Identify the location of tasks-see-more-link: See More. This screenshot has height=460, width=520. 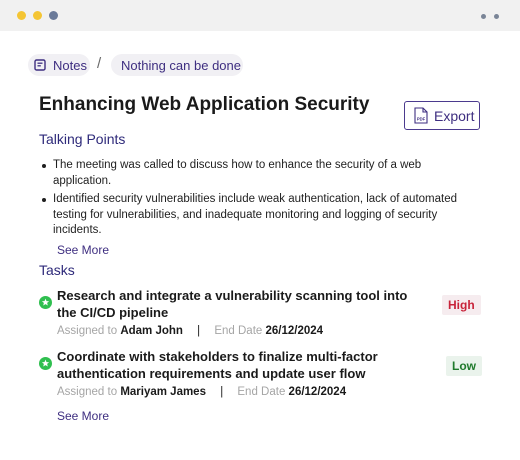
(83, 416).